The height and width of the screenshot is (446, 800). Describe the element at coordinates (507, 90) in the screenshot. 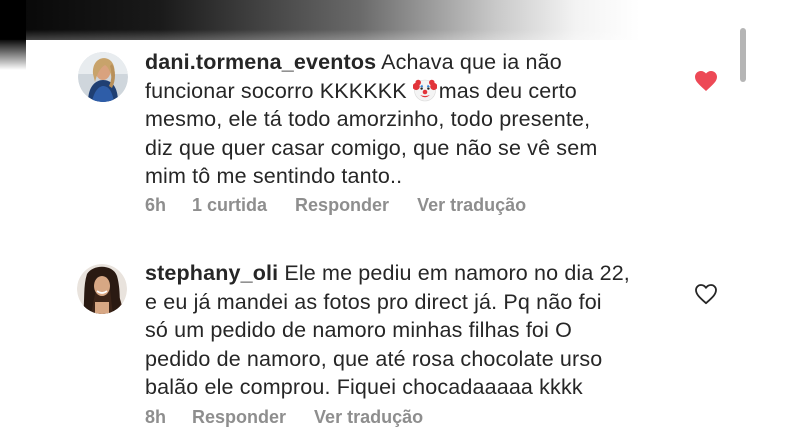

I see `comment-text-segment: mas deu certo` at that location.